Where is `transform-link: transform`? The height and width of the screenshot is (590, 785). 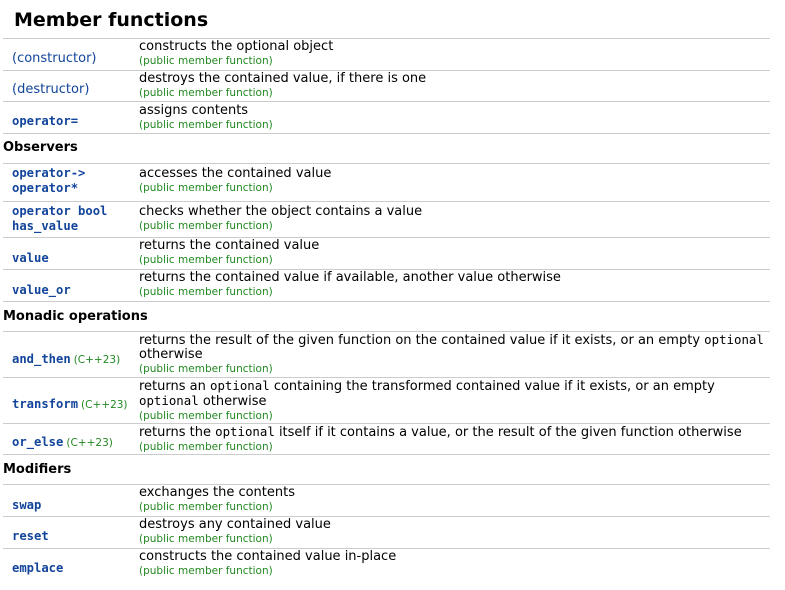 transform-link: transform is located at coordinates (45, 404).